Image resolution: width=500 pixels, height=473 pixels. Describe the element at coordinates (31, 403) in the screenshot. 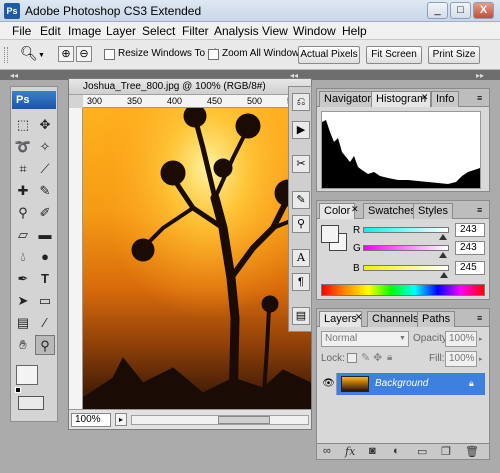

I see `screen-mode-icon` at that location.